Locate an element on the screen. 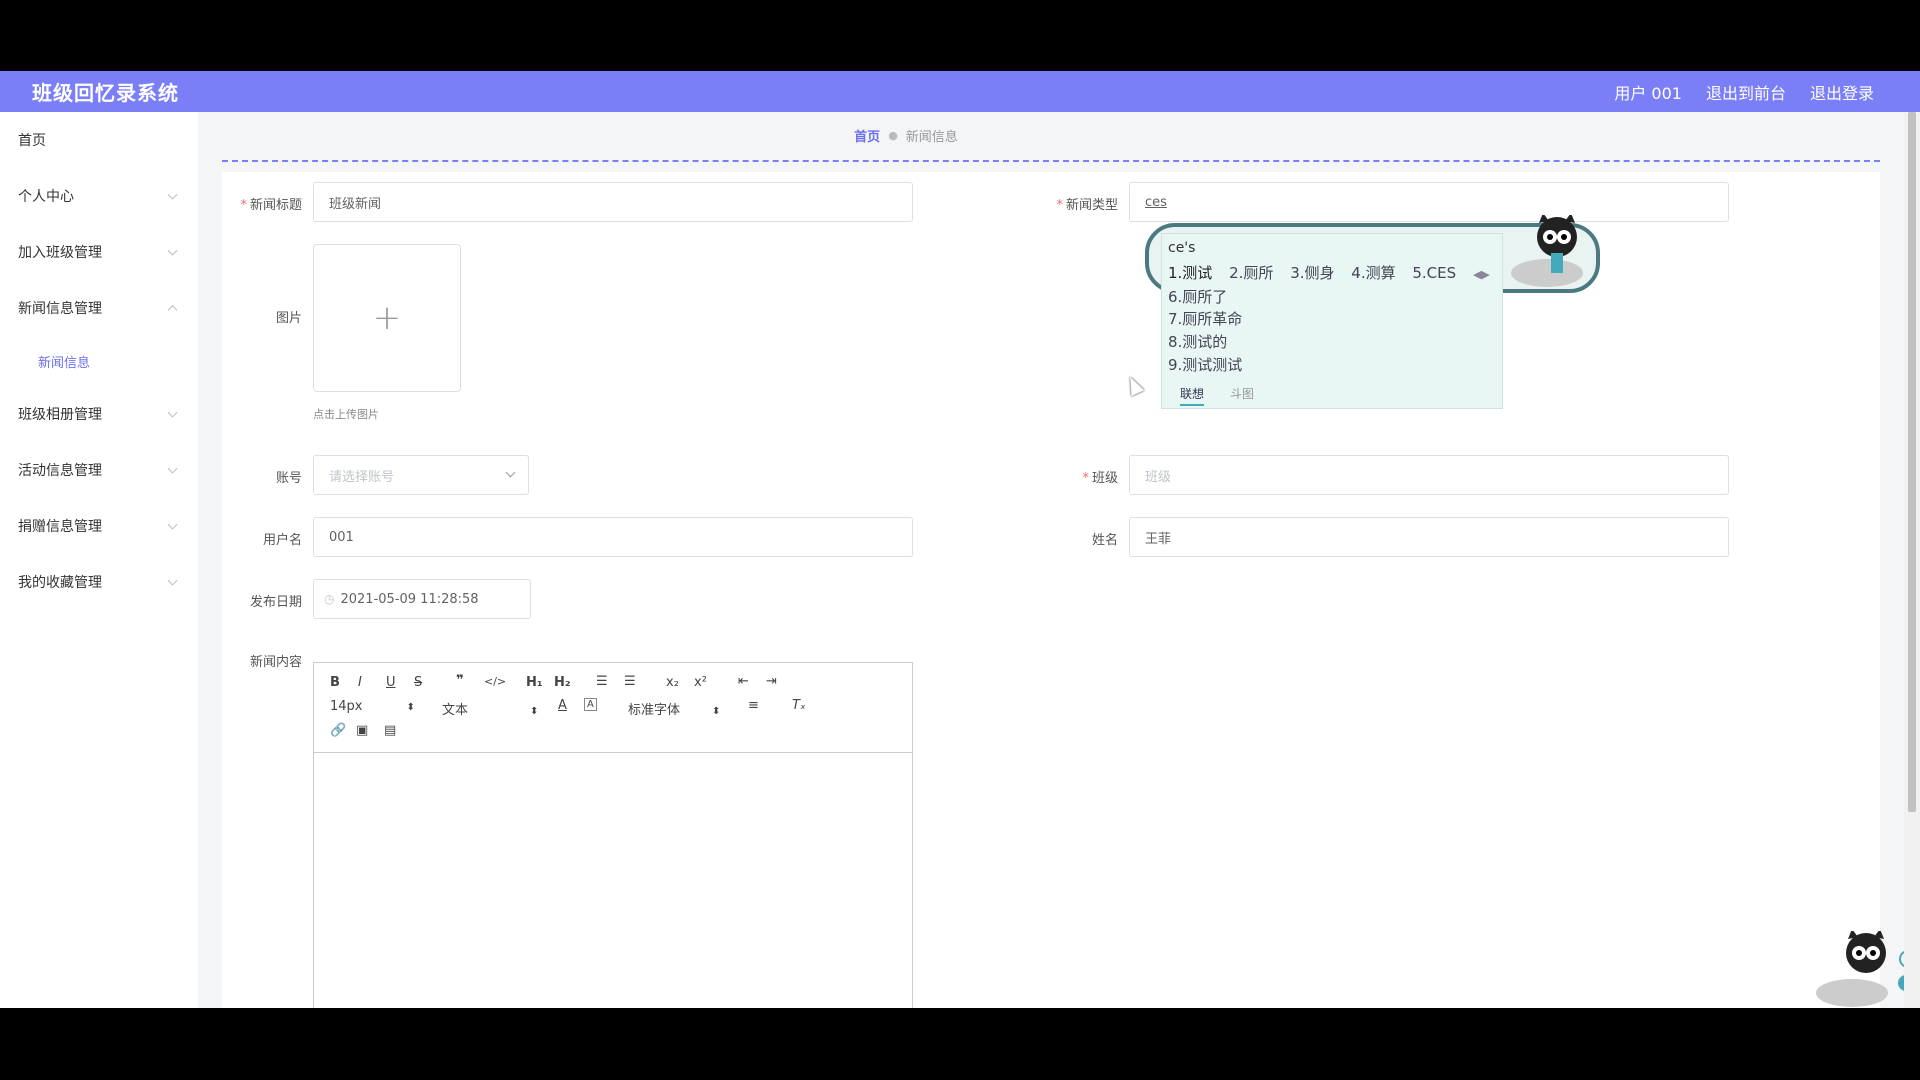 The height and width of the screenshot is (1080, 1920). exit-to-front-link: 退出到前台 is located at coordinates (1746, 92).